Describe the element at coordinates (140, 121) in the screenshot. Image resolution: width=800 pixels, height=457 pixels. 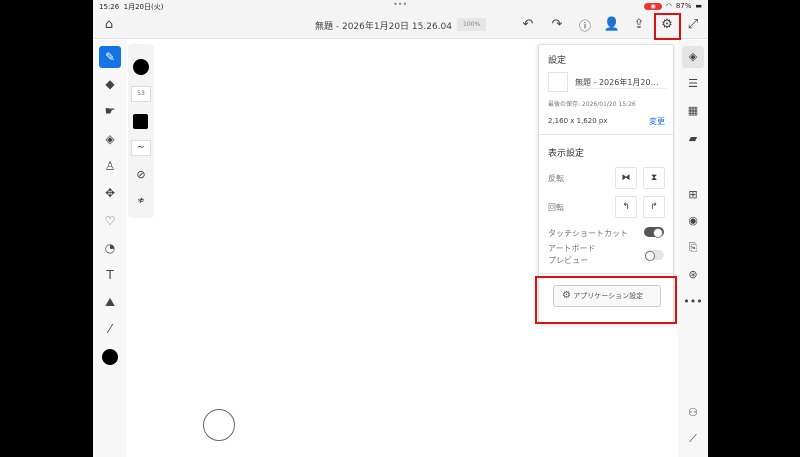
I see `brush-opacity-swatch` at that location.